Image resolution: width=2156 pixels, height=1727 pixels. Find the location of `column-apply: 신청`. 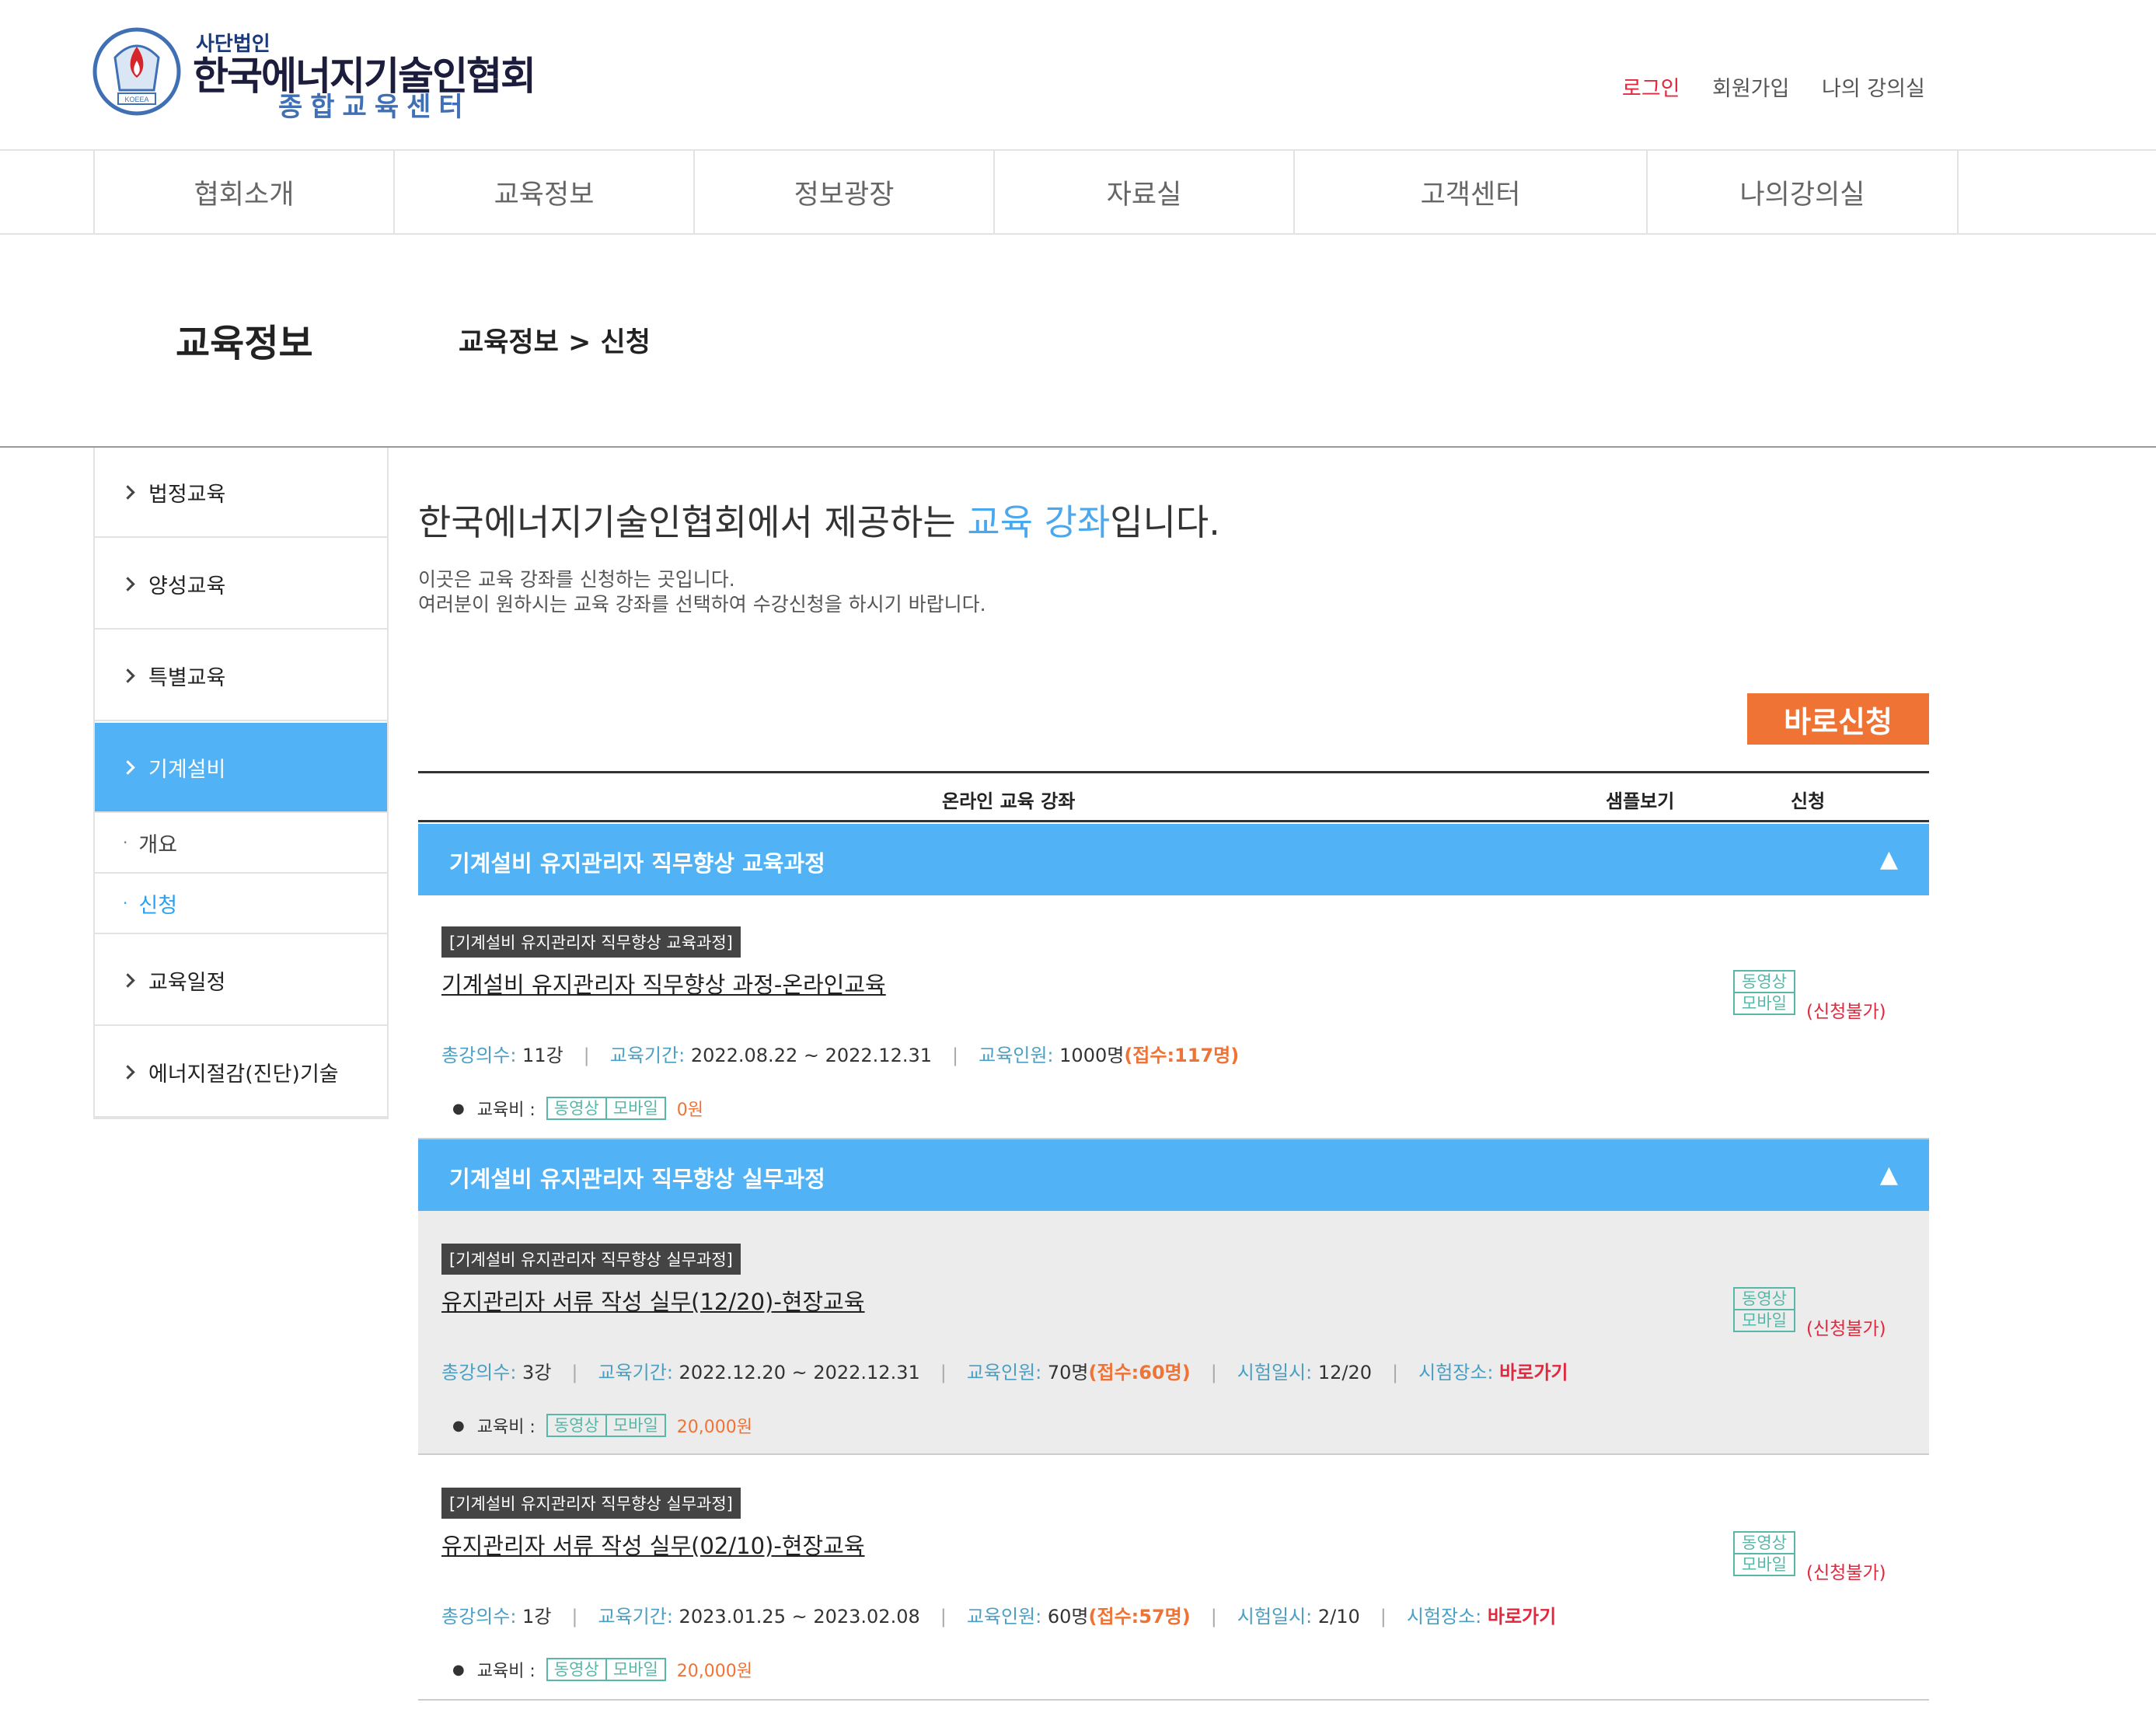

column-apply: 신청 is located at coordinates (1808, 801).